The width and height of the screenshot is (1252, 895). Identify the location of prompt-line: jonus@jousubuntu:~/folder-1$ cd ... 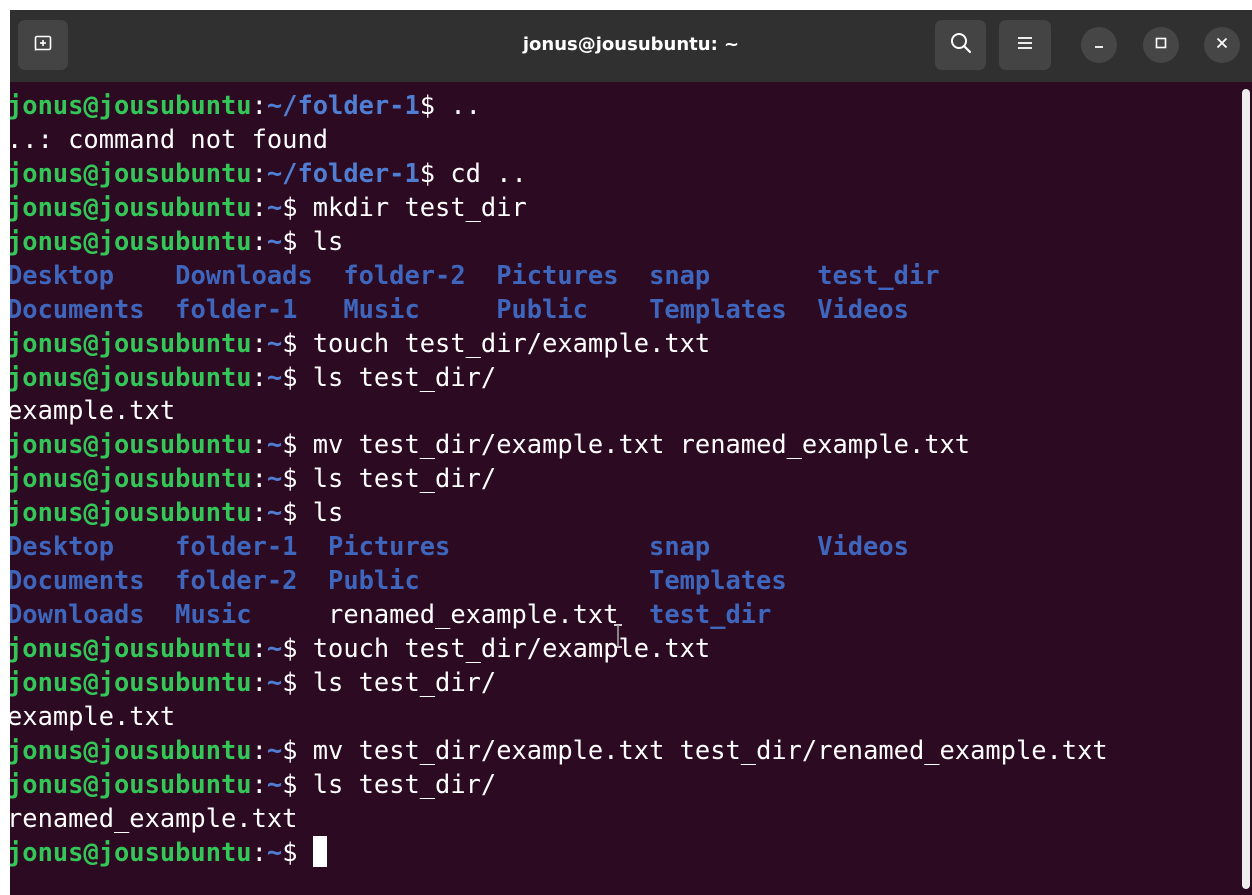
(559, 174).